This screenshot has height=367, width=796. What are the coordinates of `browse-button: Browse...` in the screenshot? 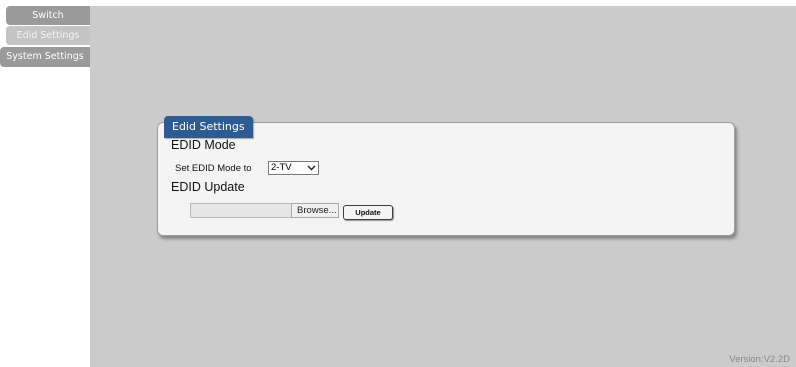 It's located at (315, 210).